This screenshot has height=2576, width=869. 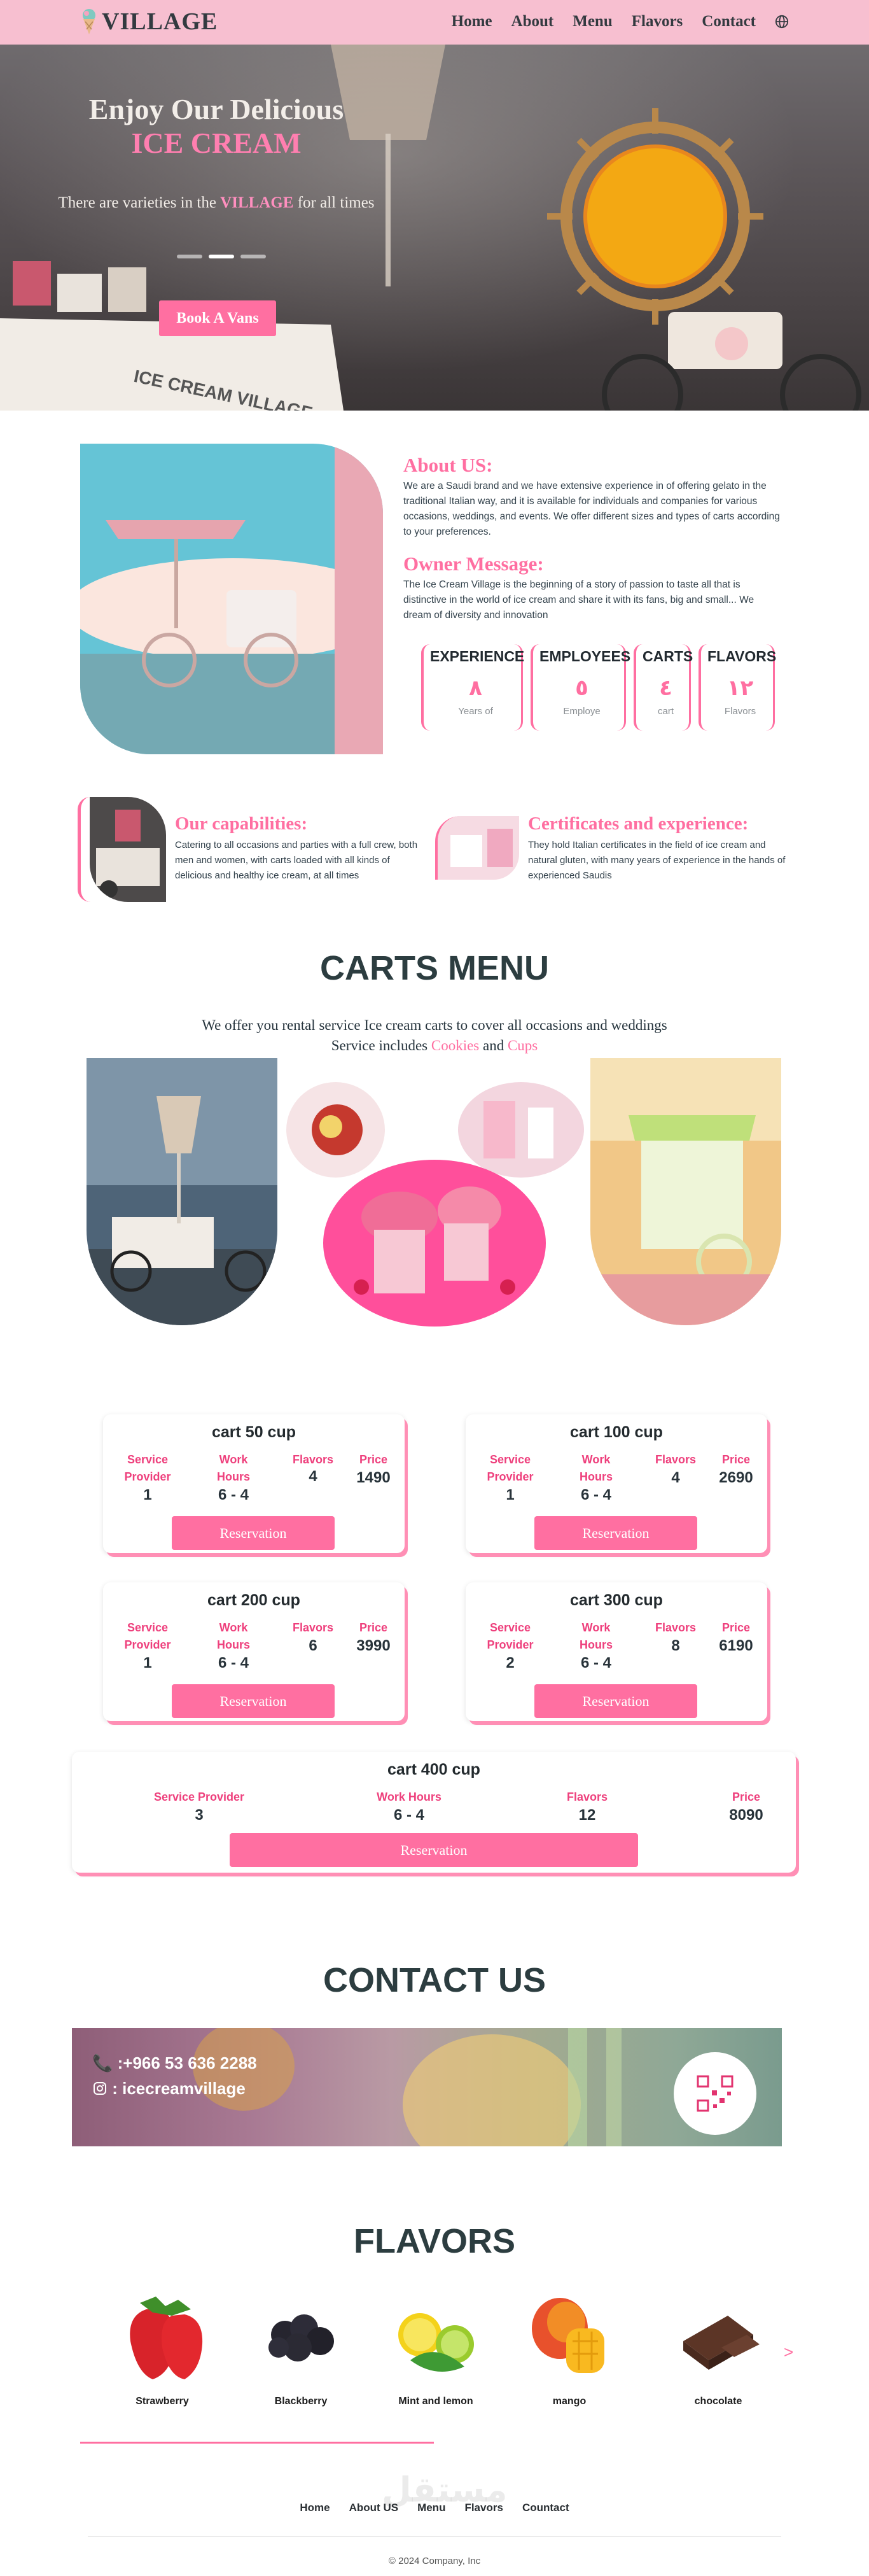 I want to click on reservation-button-200: Reservation, so click(x=254, y=1701).